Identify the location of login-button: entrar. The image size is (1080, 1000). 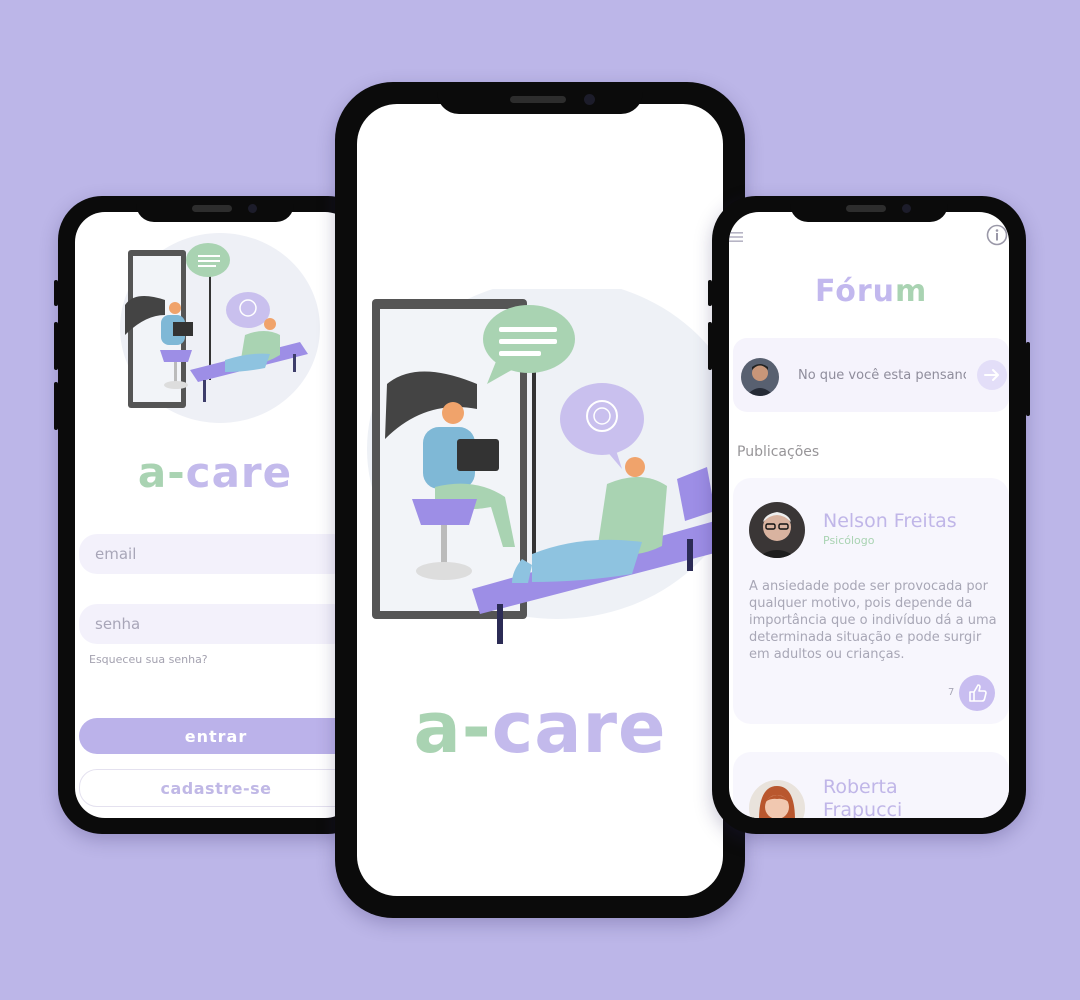
(216, 736).